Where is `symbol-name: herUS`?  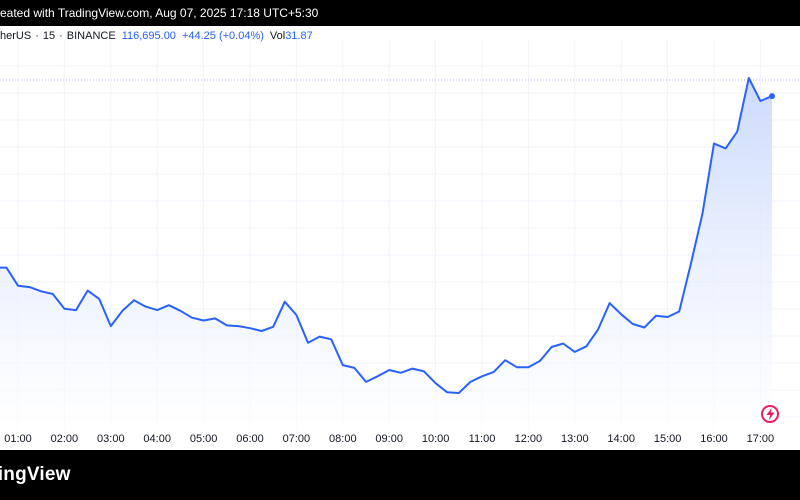 symbol-name: herUS is located at coordinates (15, 36).